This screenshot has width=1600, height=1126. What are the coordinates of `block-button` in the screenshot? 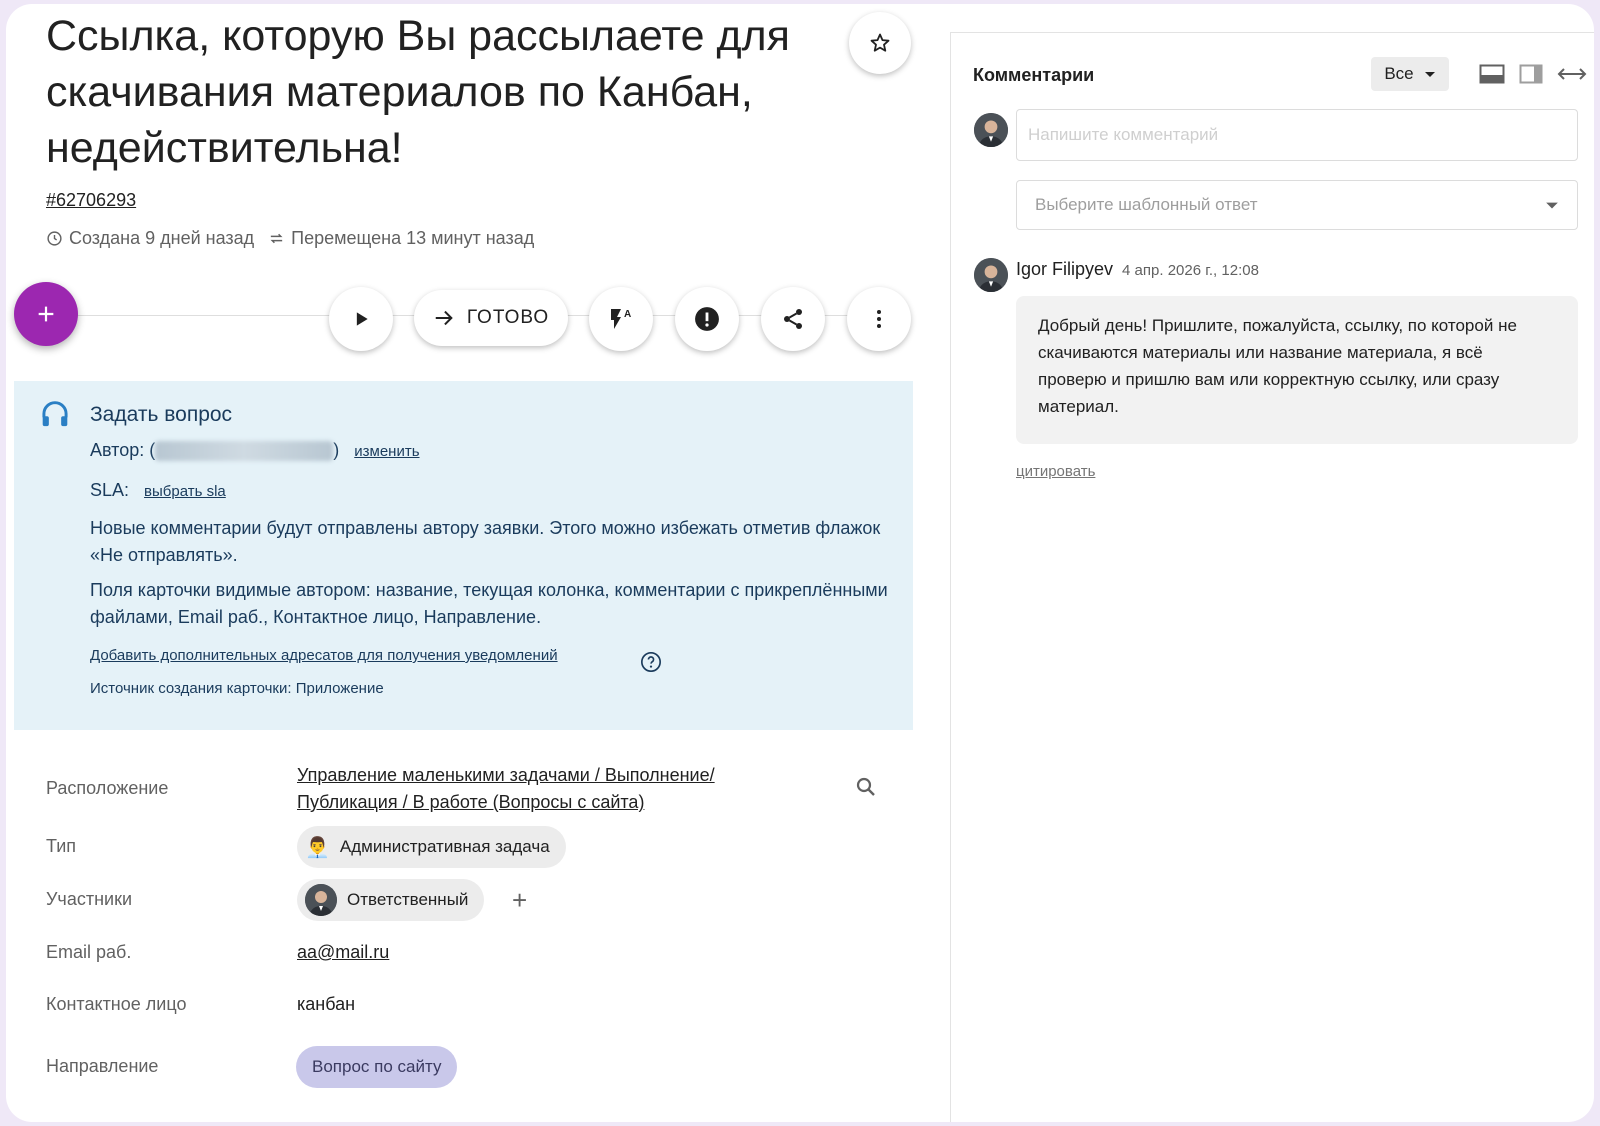 It's located at (707, 319).